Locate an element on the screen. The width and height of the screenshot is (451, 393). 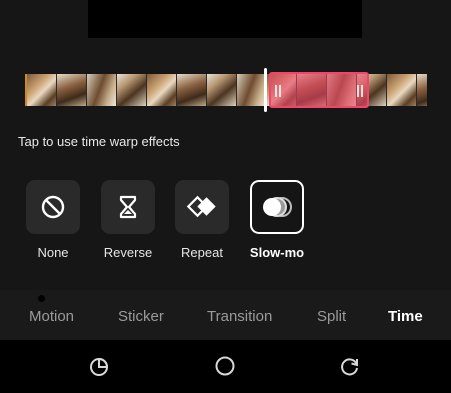
time-effect-range is located at coordinates (319, 90).